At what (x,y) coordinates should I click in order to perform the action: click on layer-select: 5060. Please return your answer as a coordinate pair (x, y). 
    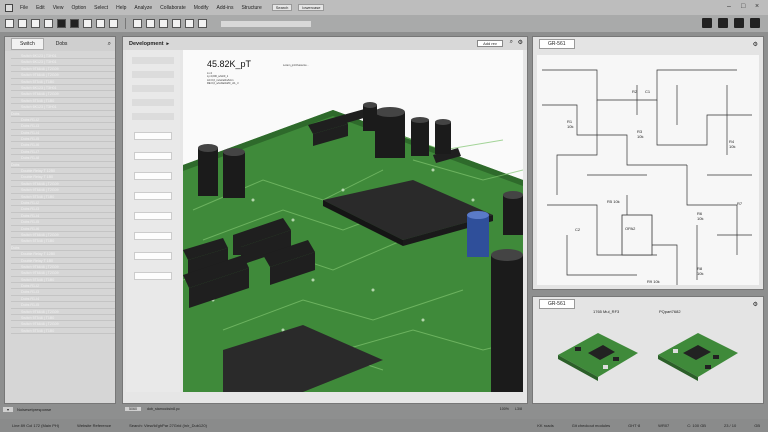
    Looking at the image, I should click on (133, 409).